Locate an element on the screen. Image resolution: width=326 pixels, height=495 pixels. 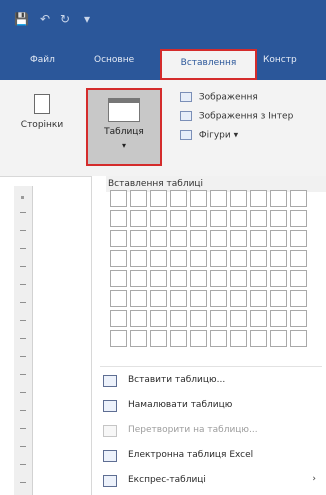
tab-insert: Вставлення is located at coordinates (208, 64).